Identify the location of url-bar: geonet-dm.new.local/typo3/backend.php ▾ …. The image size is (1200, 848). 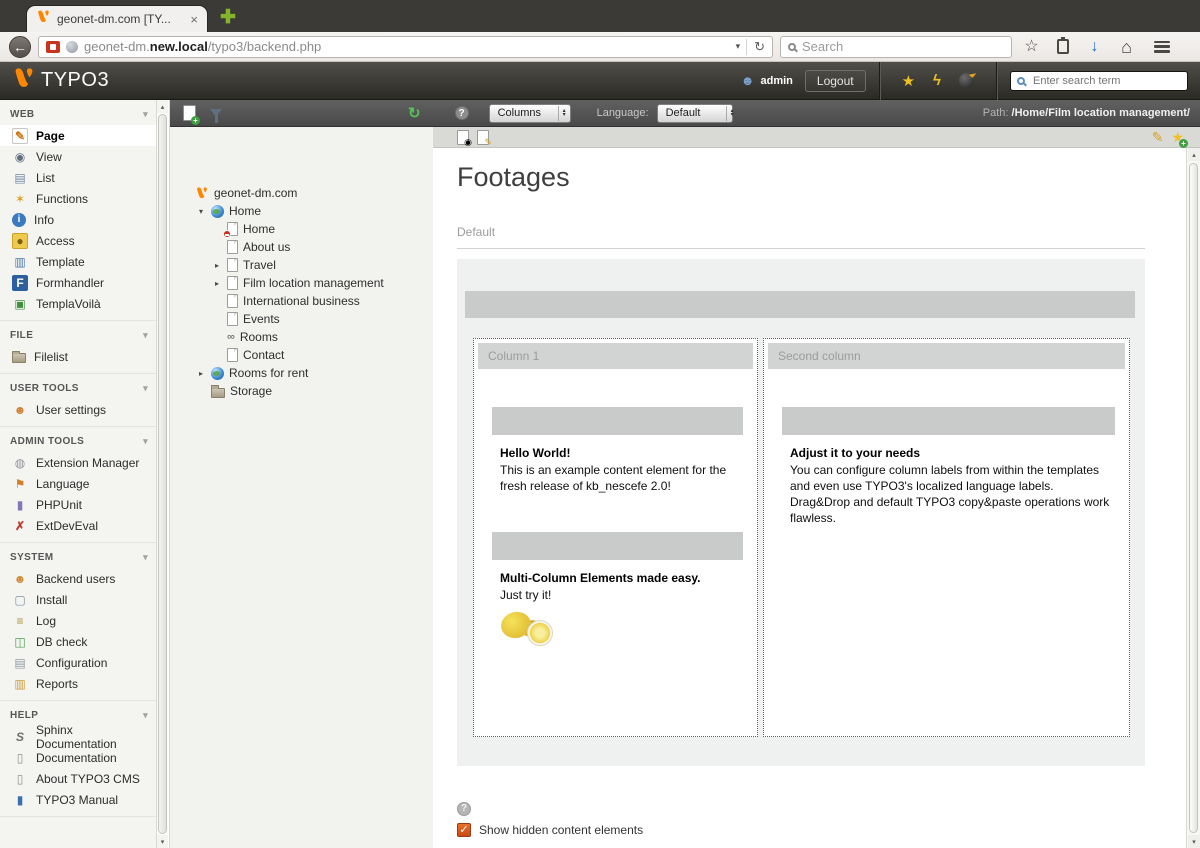
(405, 46).